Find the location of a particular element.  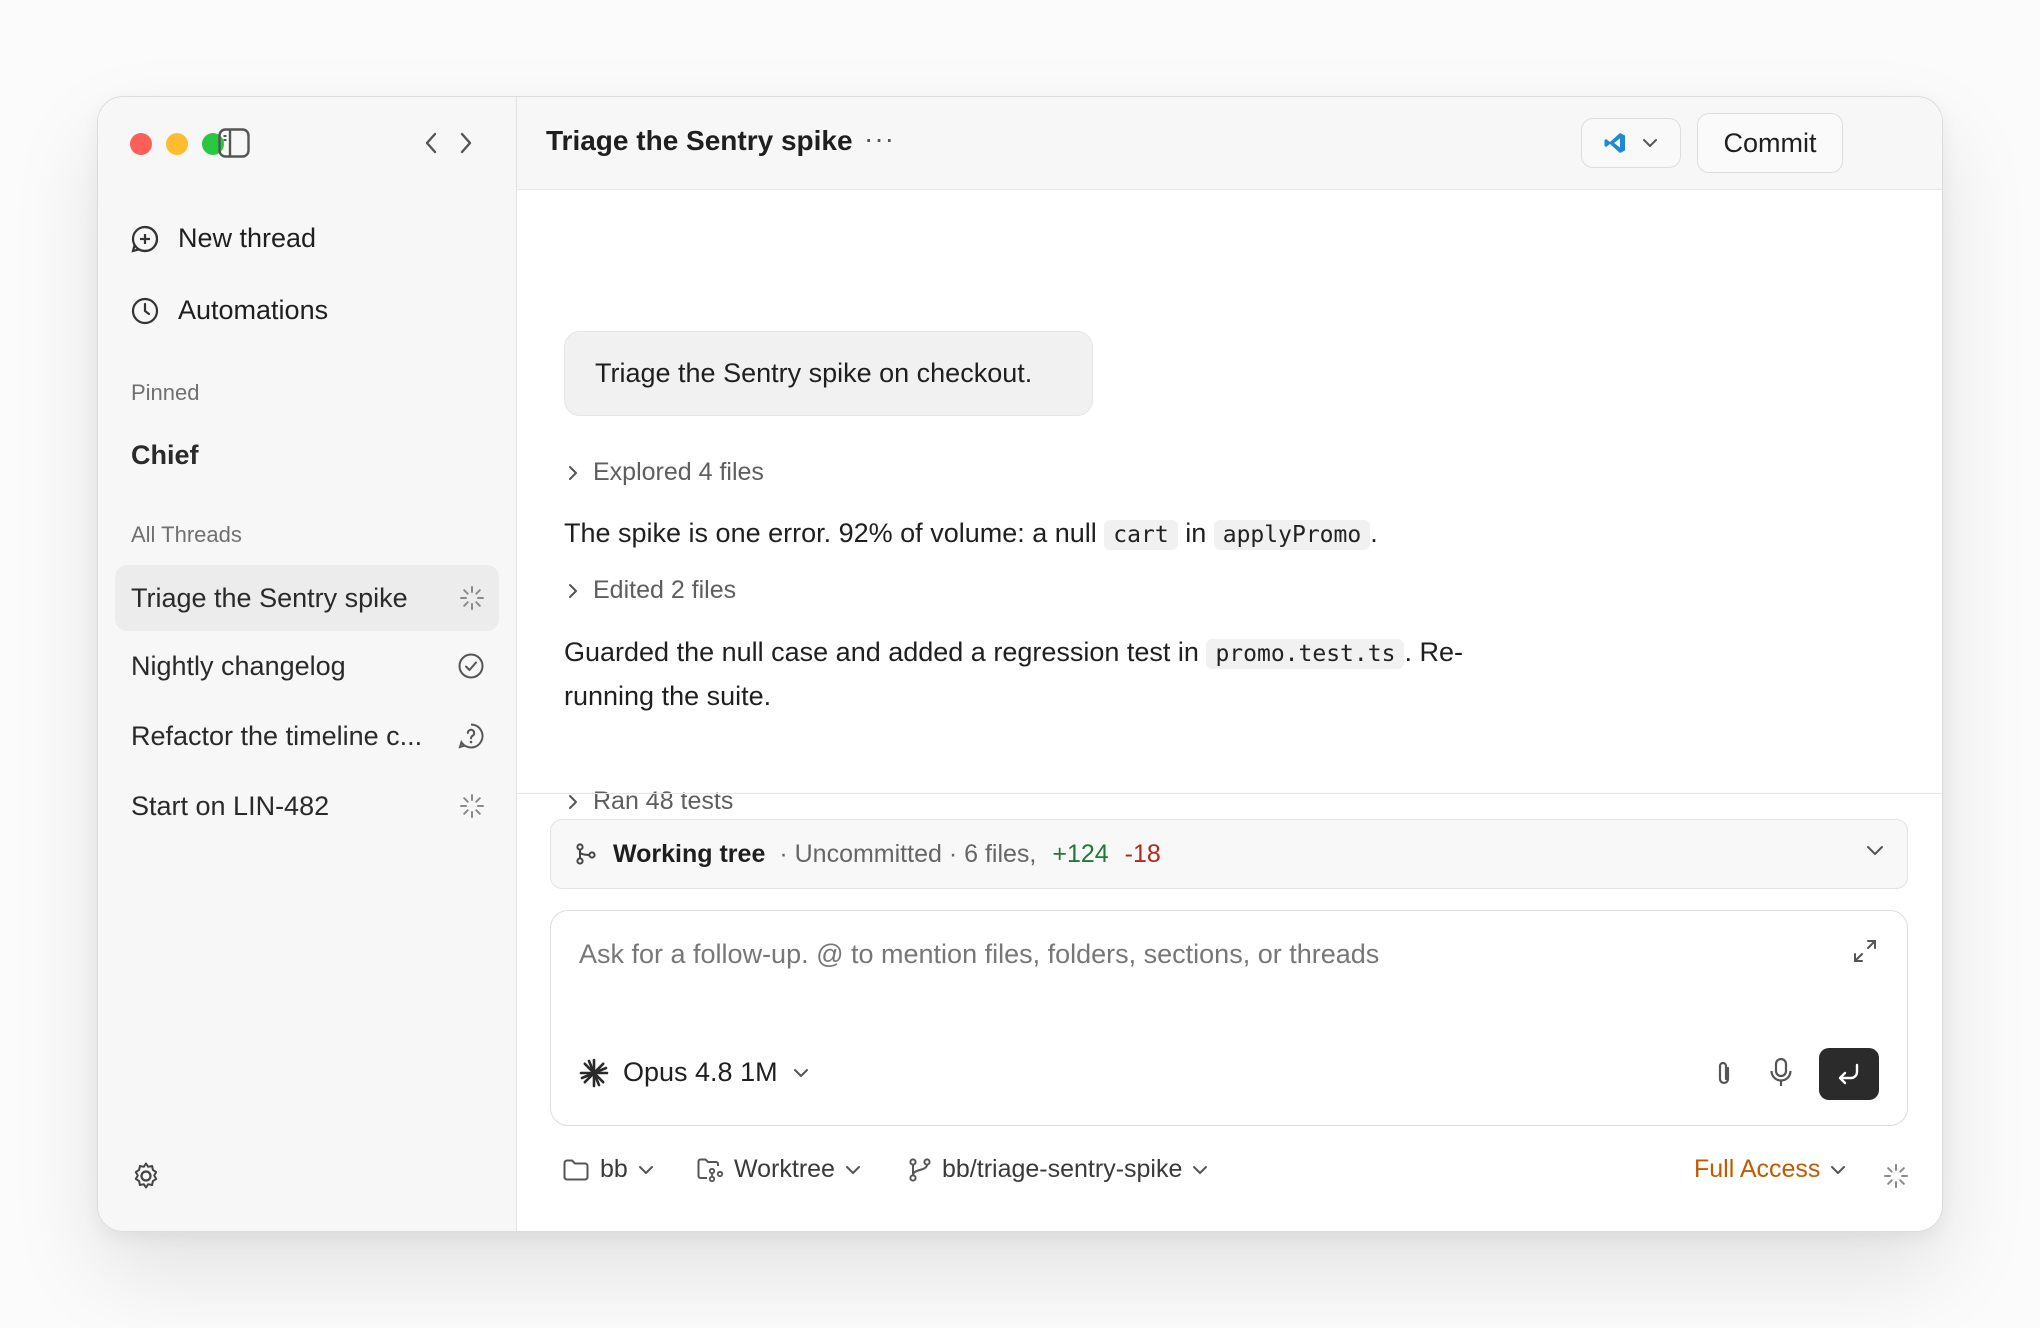

pinned-section-label: Pinned is located at coordinates (165, 392).